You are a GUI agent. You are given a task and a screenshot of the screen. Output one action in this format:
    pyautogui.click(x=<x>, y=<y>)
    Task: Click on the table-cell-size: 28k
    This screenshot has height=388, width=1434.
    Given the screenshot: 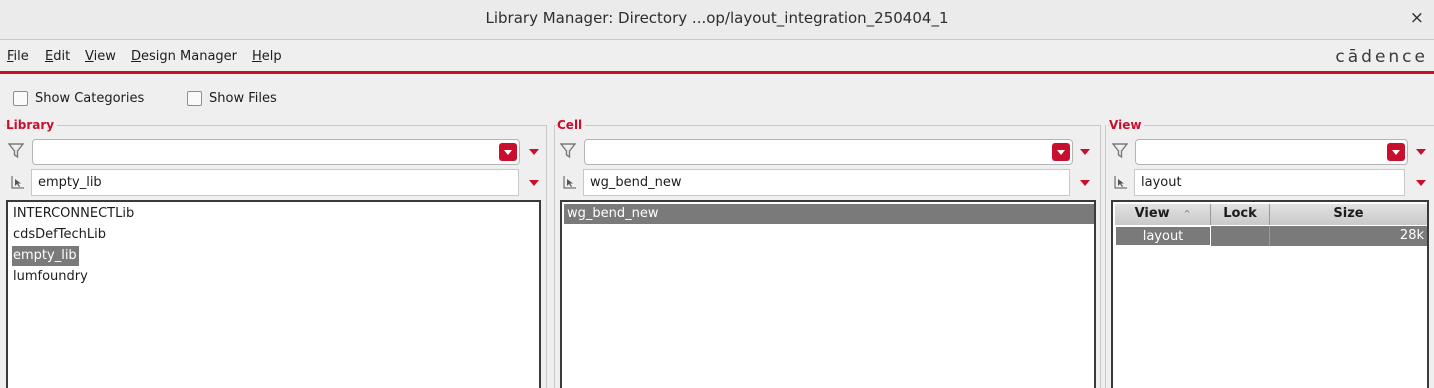 What is the action you would take?
    pyautogui.click(x=1348, y=236)
    